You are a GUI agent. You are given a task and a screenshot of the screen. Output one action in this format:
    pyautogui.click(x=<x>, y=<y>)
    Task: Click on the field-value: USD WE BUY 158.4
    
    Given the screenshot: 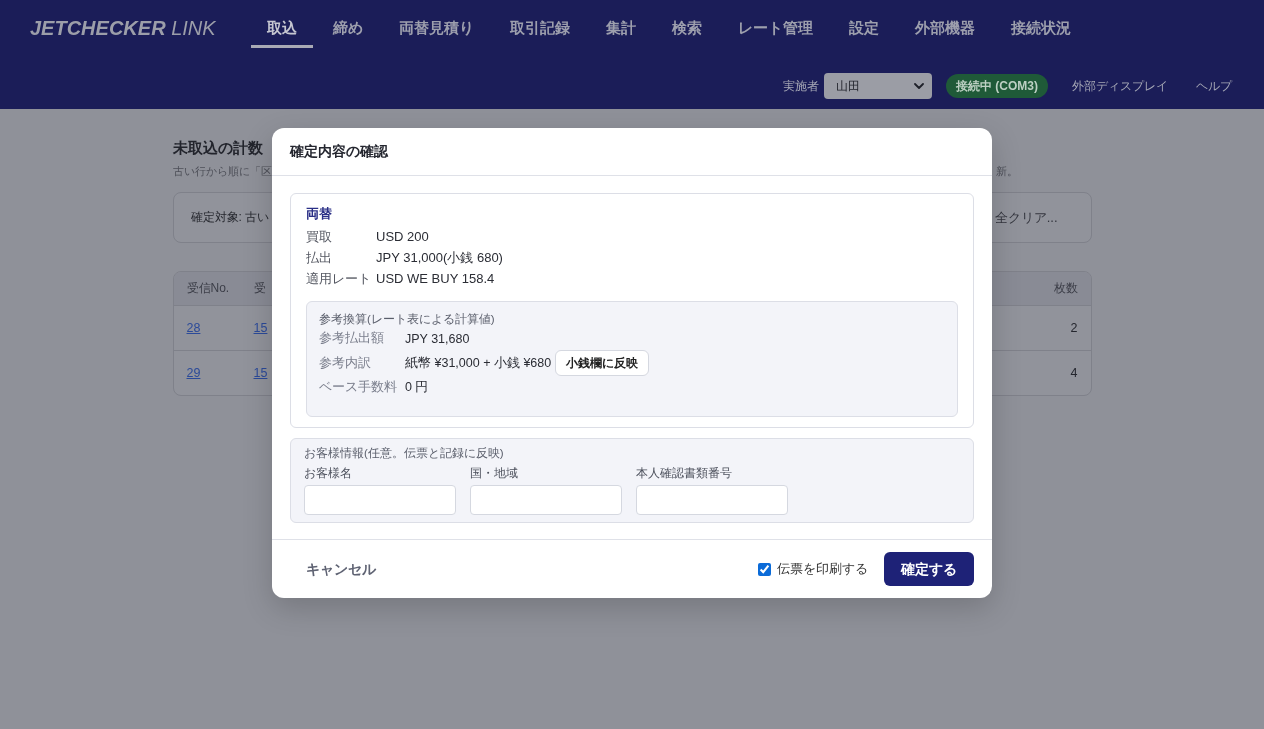 What is the action you would take?
    pyautogui.click(x=435, y=279)
    